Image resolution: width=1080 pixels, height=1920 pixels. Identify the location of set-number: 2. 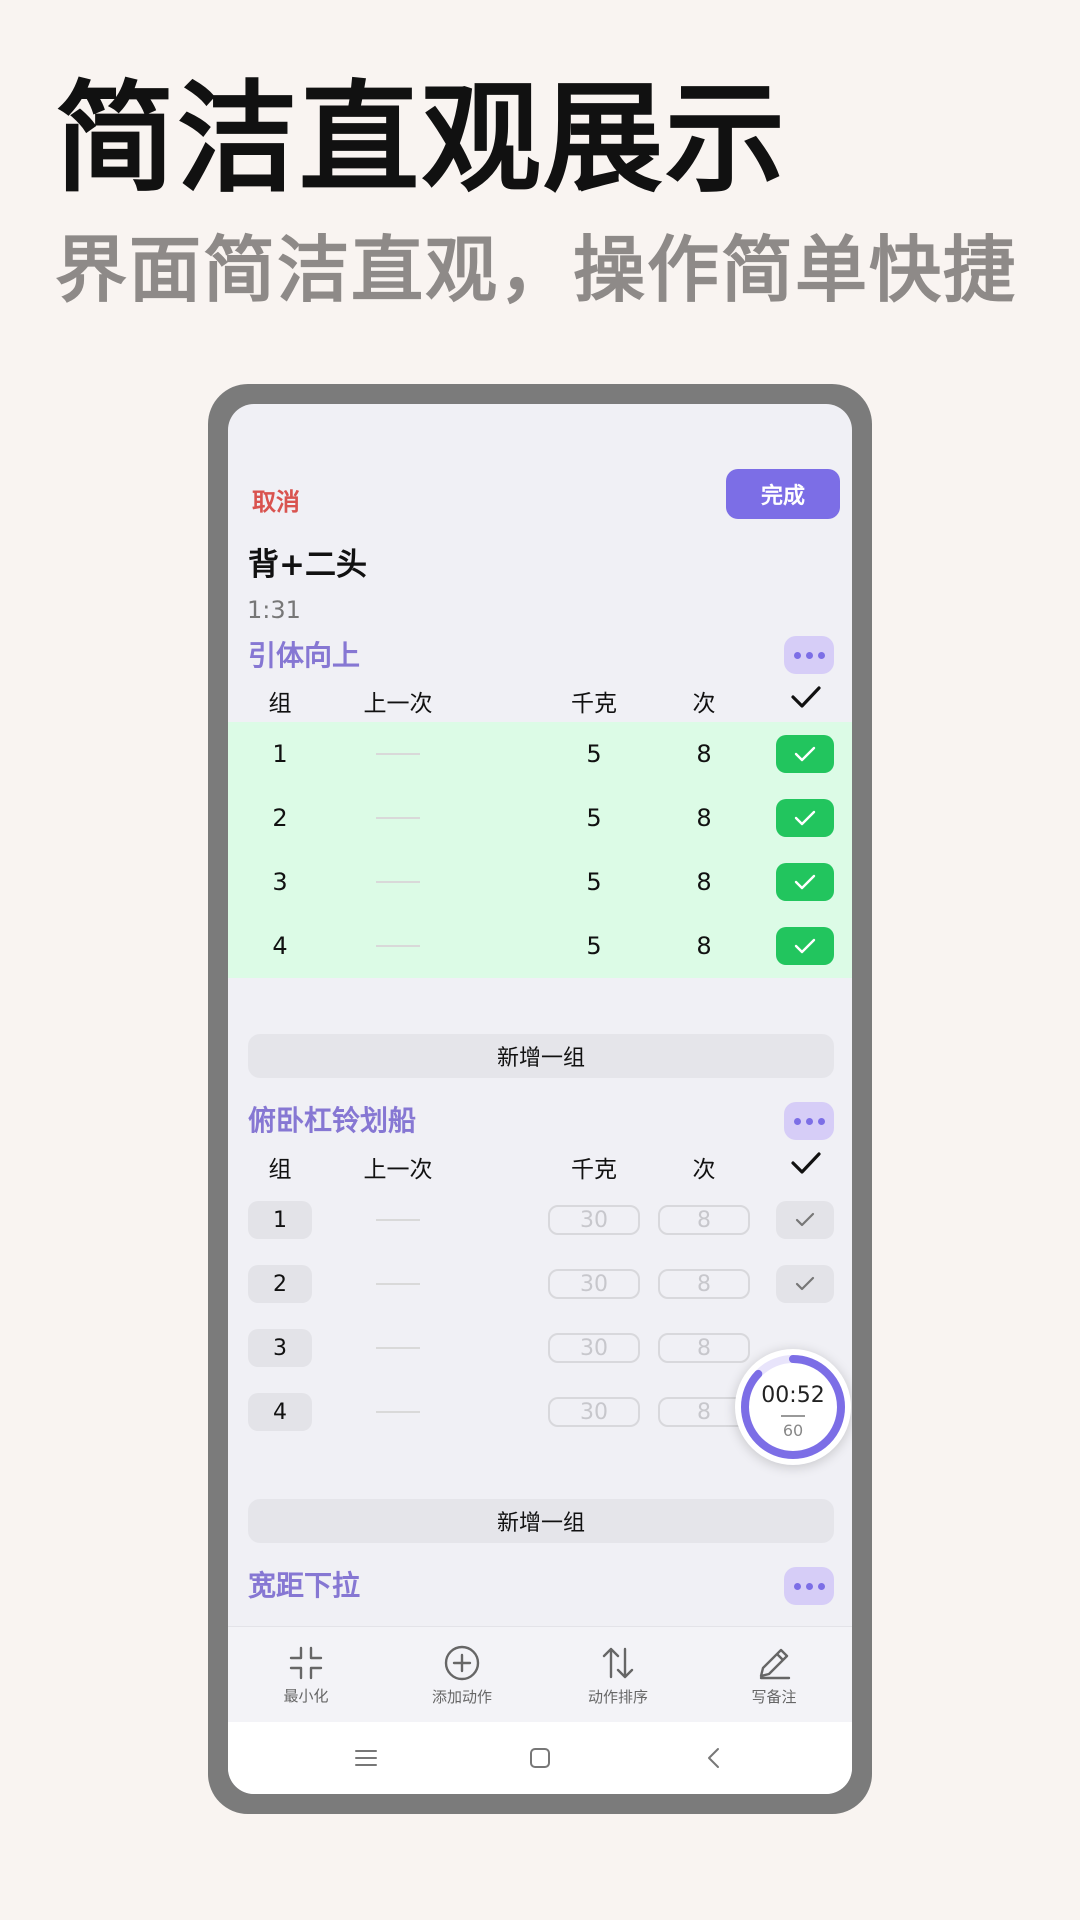
(280, 1284).